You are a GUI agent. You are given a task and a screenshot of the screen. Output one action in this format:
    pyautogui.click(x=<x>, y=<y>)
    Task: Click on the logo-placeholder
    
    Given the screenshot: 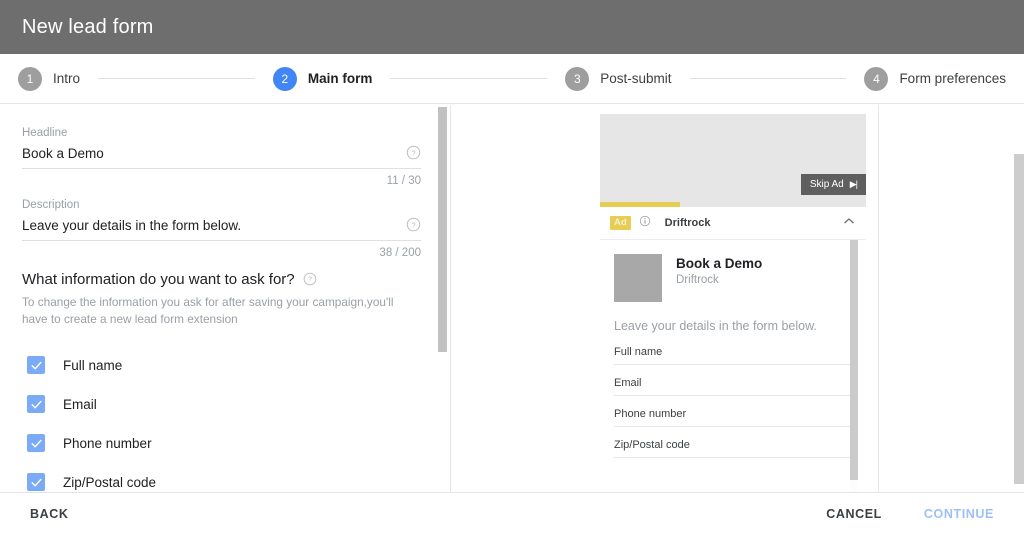 What is the action you would take?
    pyautogui.click(x=638, y=278)
    